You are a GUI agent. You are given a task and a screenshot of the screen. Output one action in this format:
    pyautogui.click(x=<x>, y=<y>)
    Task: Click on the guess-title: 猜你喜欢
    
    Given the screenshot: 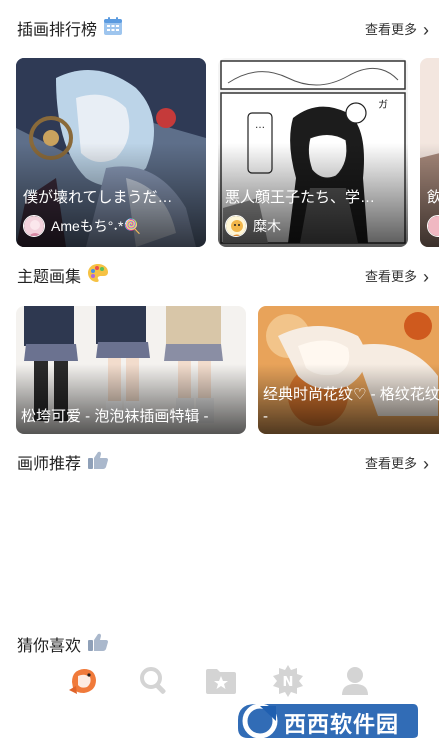 What is the action you would take?
    pyautogui.click(x=63, y=647)
    